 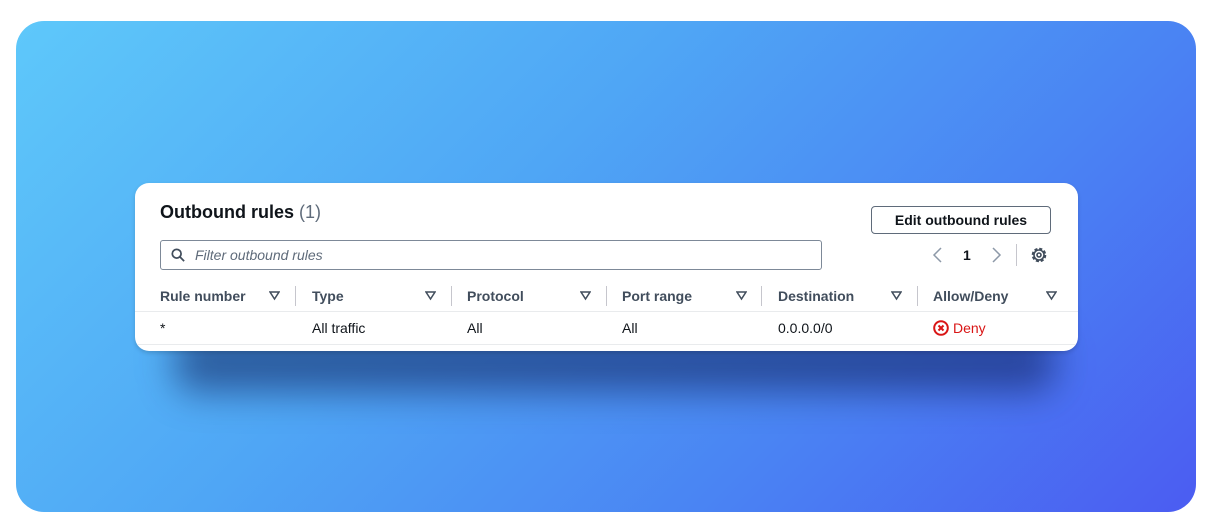 I want to click on x-circle-icon, so click(x=941, y=328).